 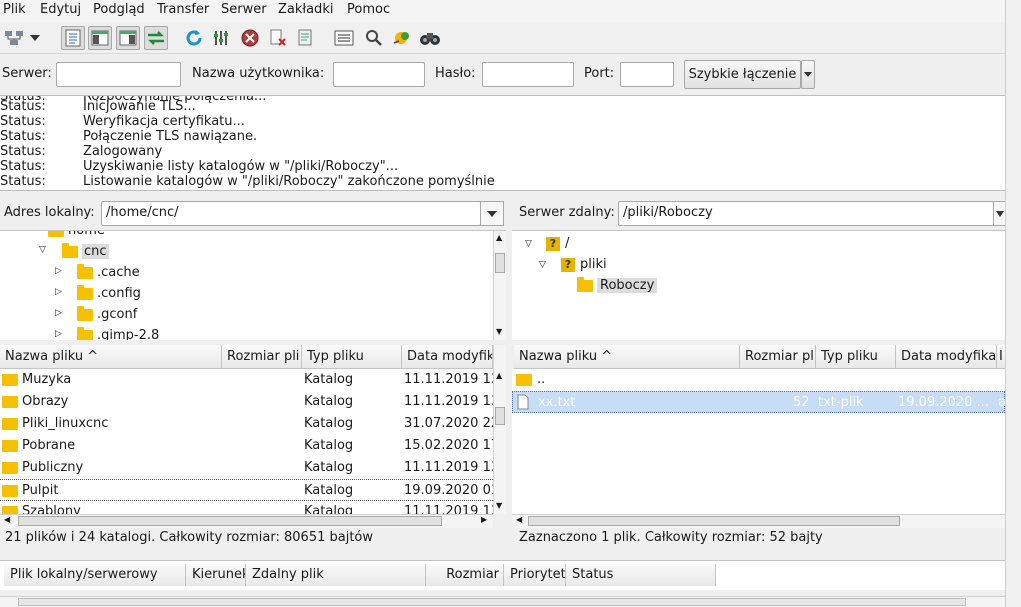 I want to click on queue-col-local-file: Plik lokalny/serwerowy, so click(x=95, y=575).